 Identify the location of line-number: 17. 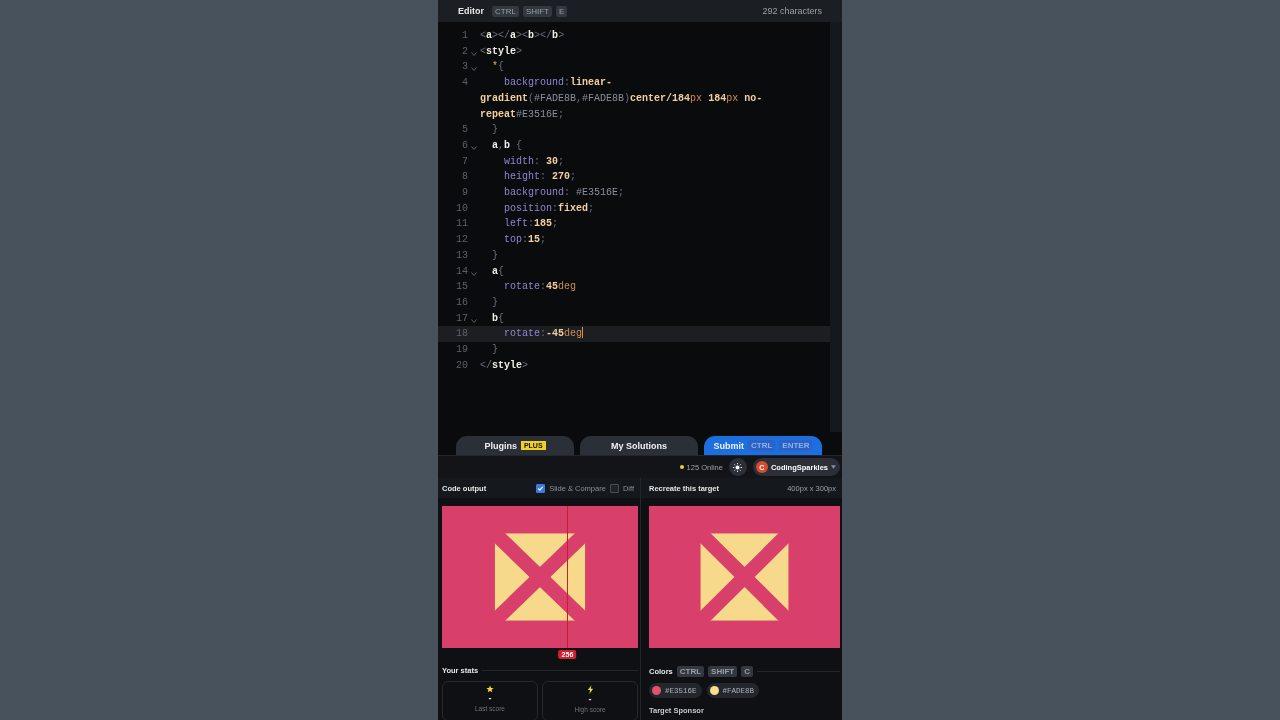
(461, 318).